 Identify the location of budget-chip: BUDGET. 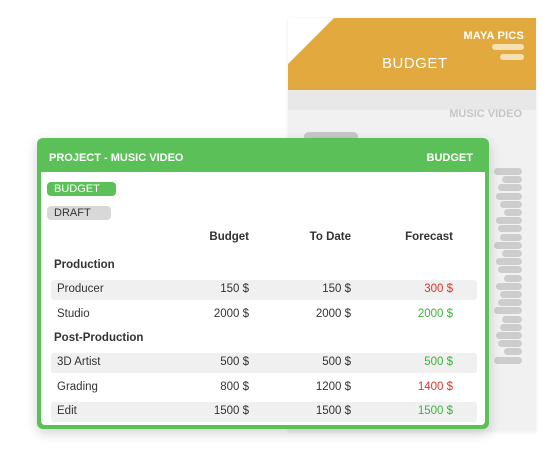
(81, 189).